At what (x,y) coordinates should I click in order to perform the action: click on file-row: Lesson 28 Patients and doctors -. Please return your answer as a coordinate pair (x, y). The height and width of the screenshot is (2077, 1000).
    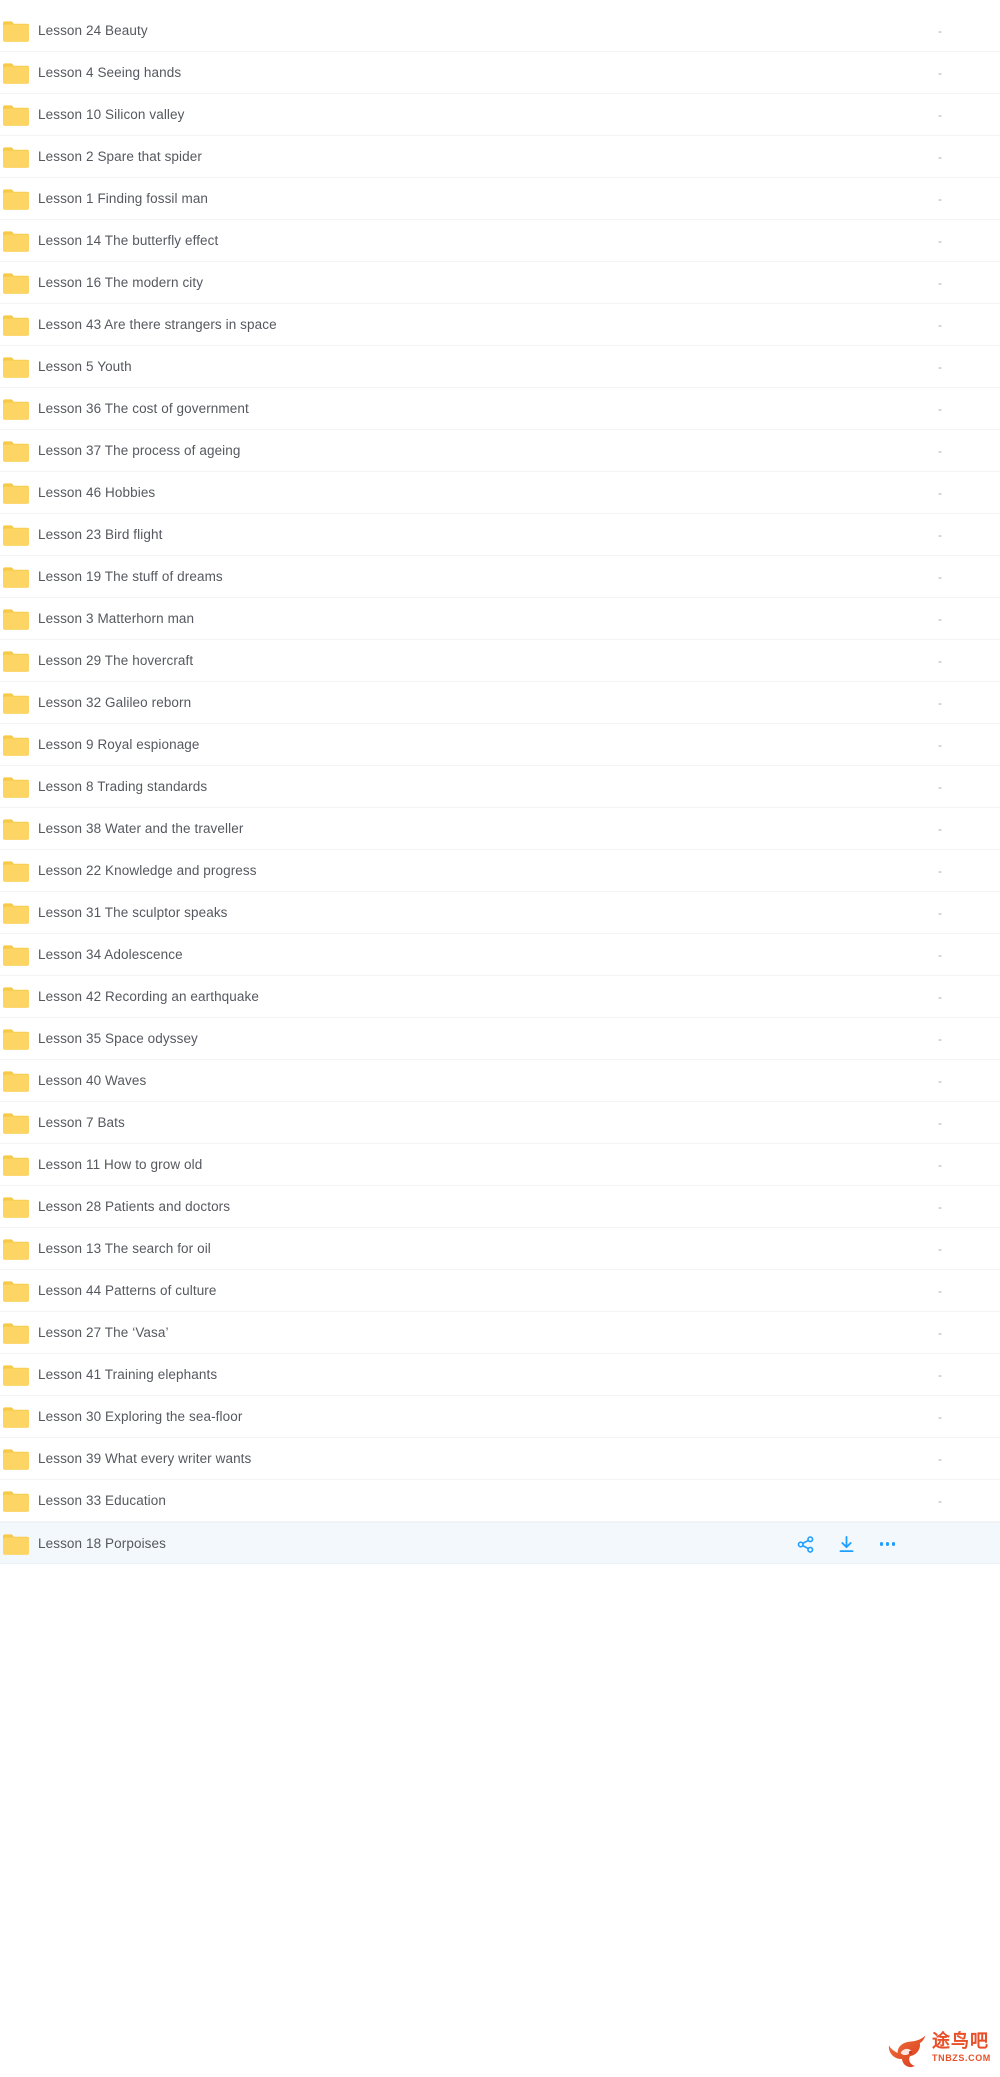
    Looking at the image, I should click on (500, 1207).